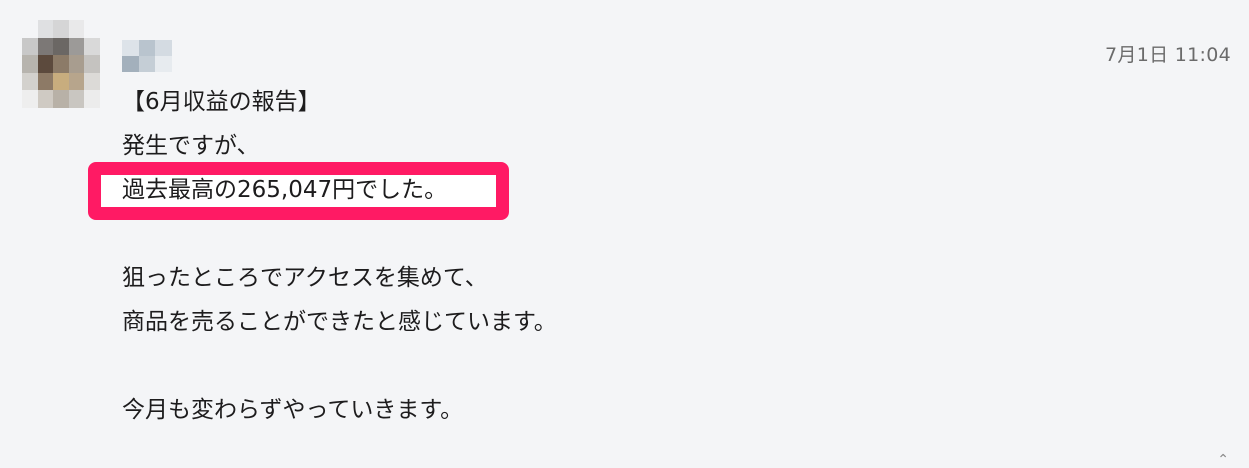  Describe the element at coordinates (147, 56) in the screenshot. I see `sender-name-blurred` at that location.